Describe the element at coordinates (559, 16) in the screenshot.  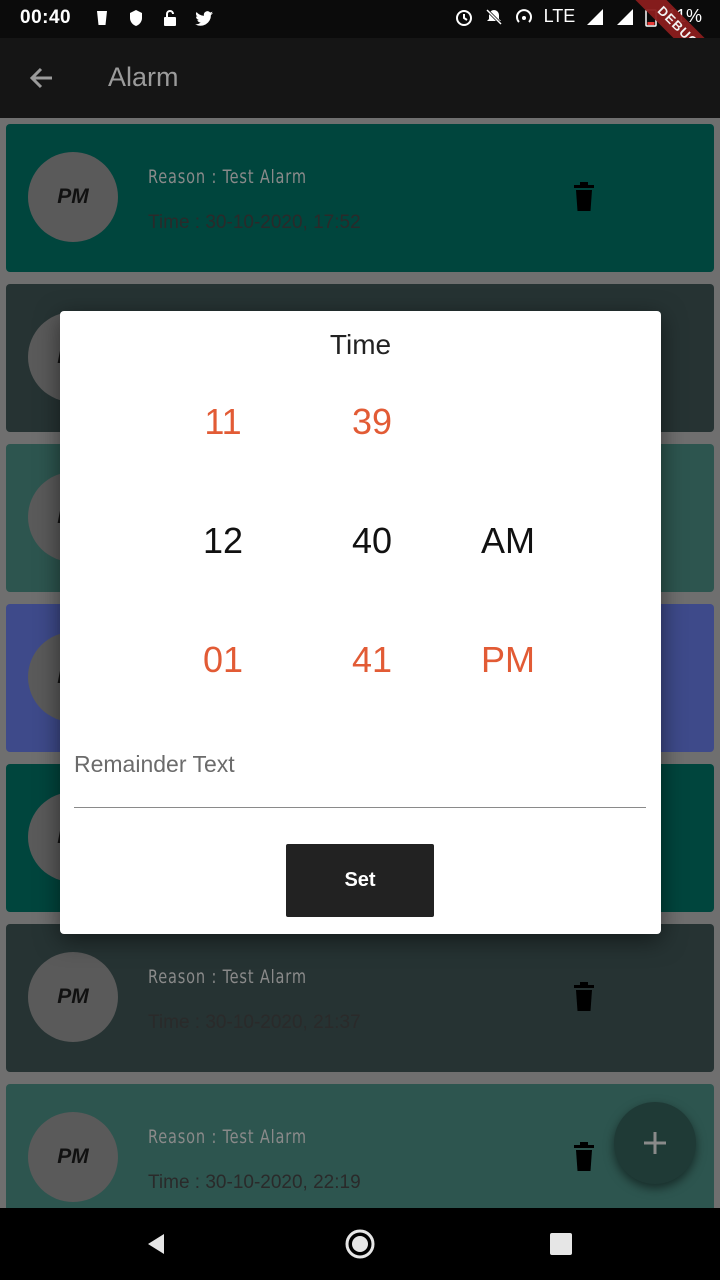
I see `network-label: LTE` at that location.